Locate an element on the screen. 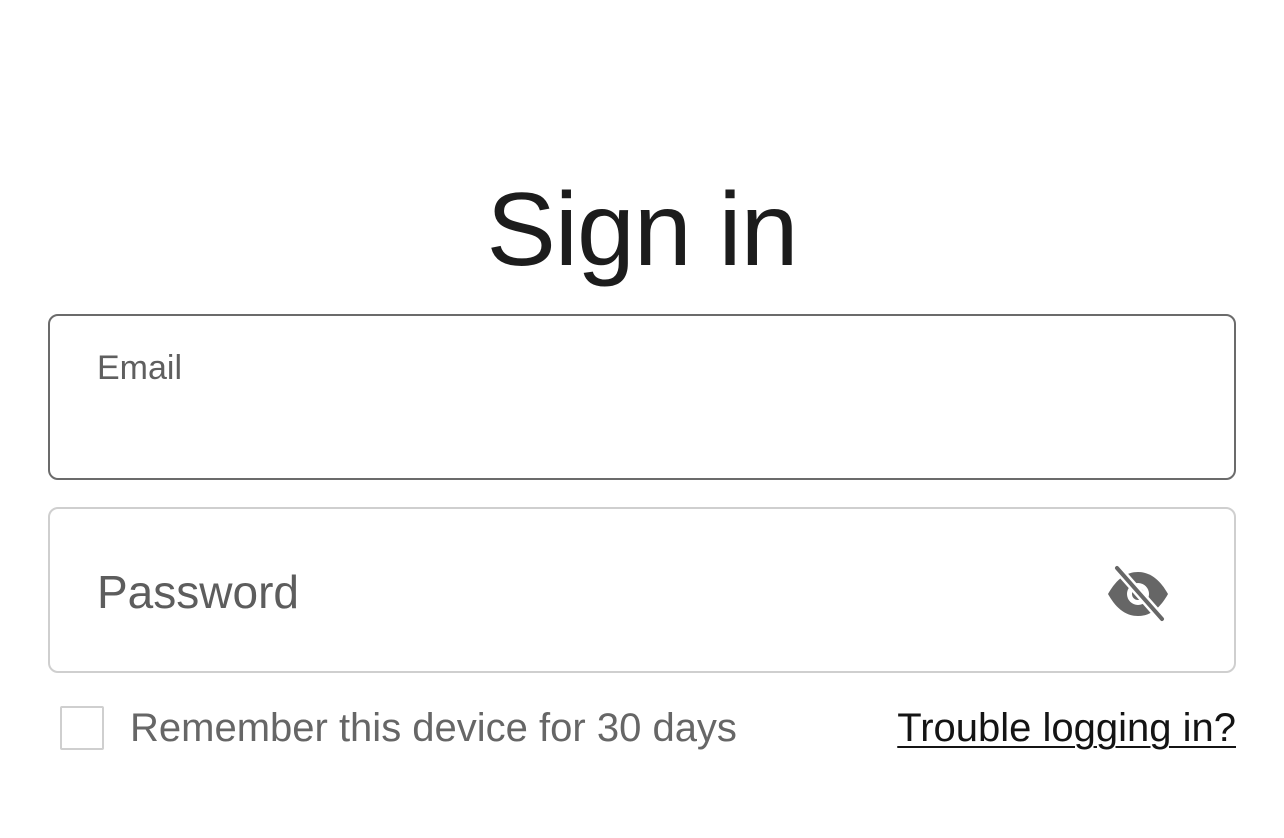  email-input is located at coordinates (597, 423).